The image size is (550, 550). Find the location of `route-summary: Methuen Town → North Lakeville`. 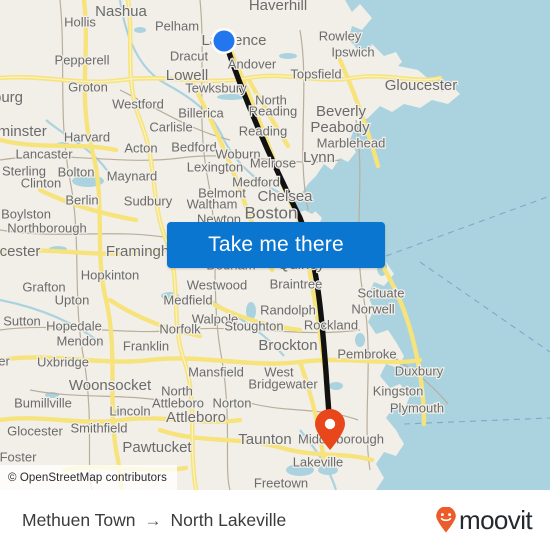

route-summary: Methuen Town → North Lakeville is located at coordinates (154, 520).